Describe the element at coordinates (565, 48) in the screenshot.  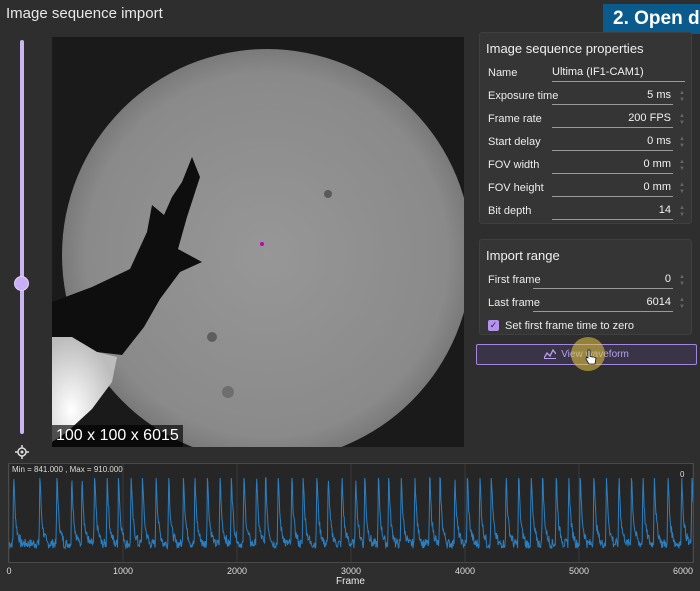
I see `properties-title: Image sequence properties` at that location.